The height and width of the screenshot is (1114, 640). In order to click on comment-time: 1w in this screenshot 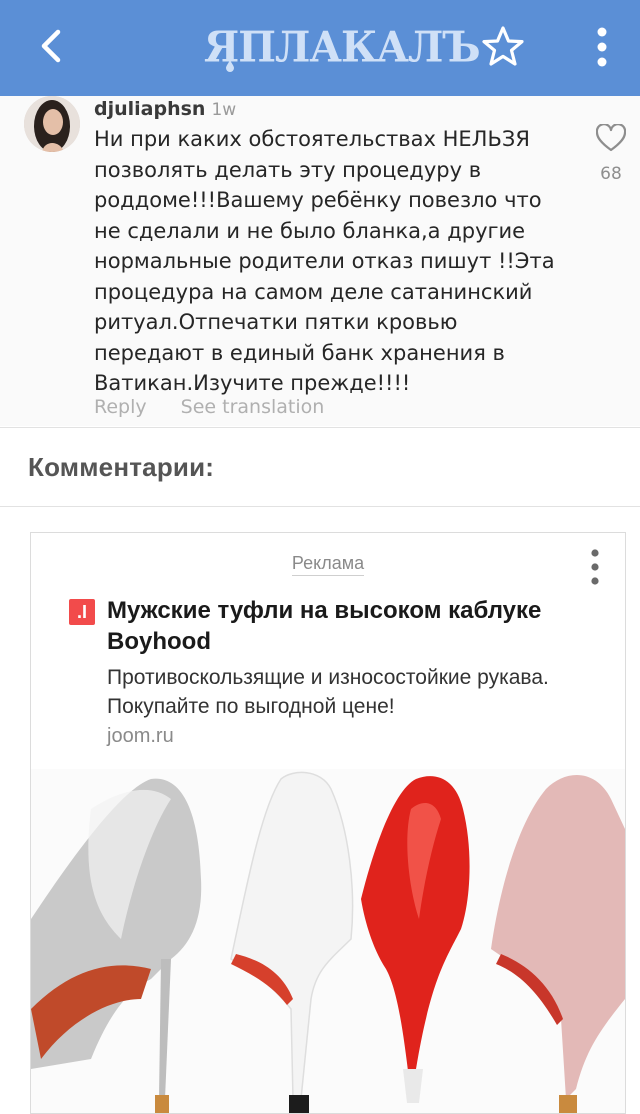, I will do `click(224, 110)`.